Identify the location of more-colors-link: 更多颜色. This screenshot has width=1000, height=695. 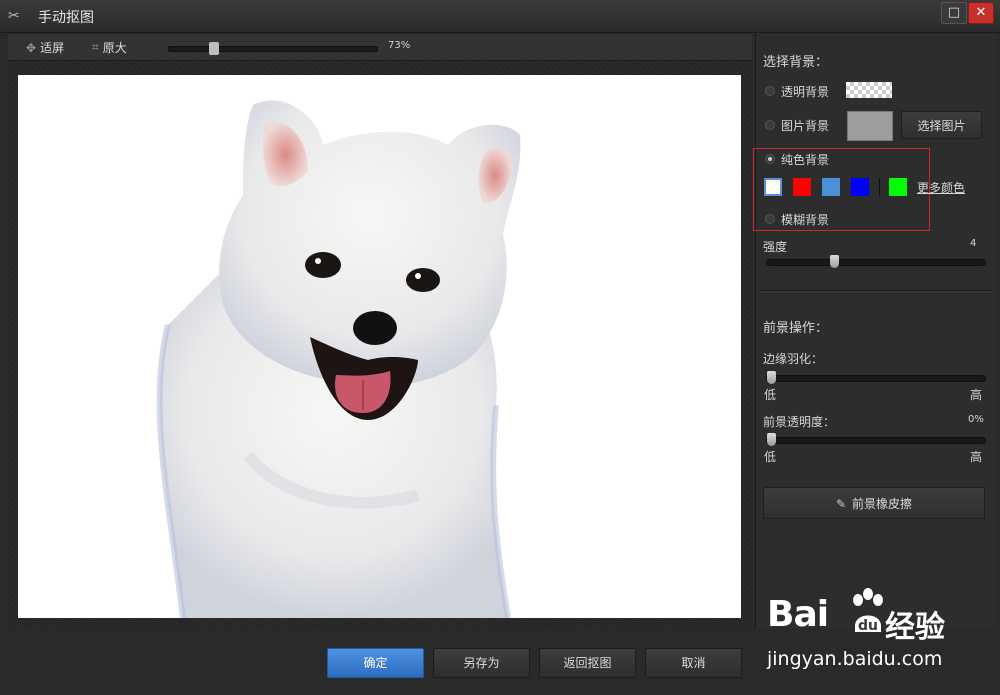
(941, 187).